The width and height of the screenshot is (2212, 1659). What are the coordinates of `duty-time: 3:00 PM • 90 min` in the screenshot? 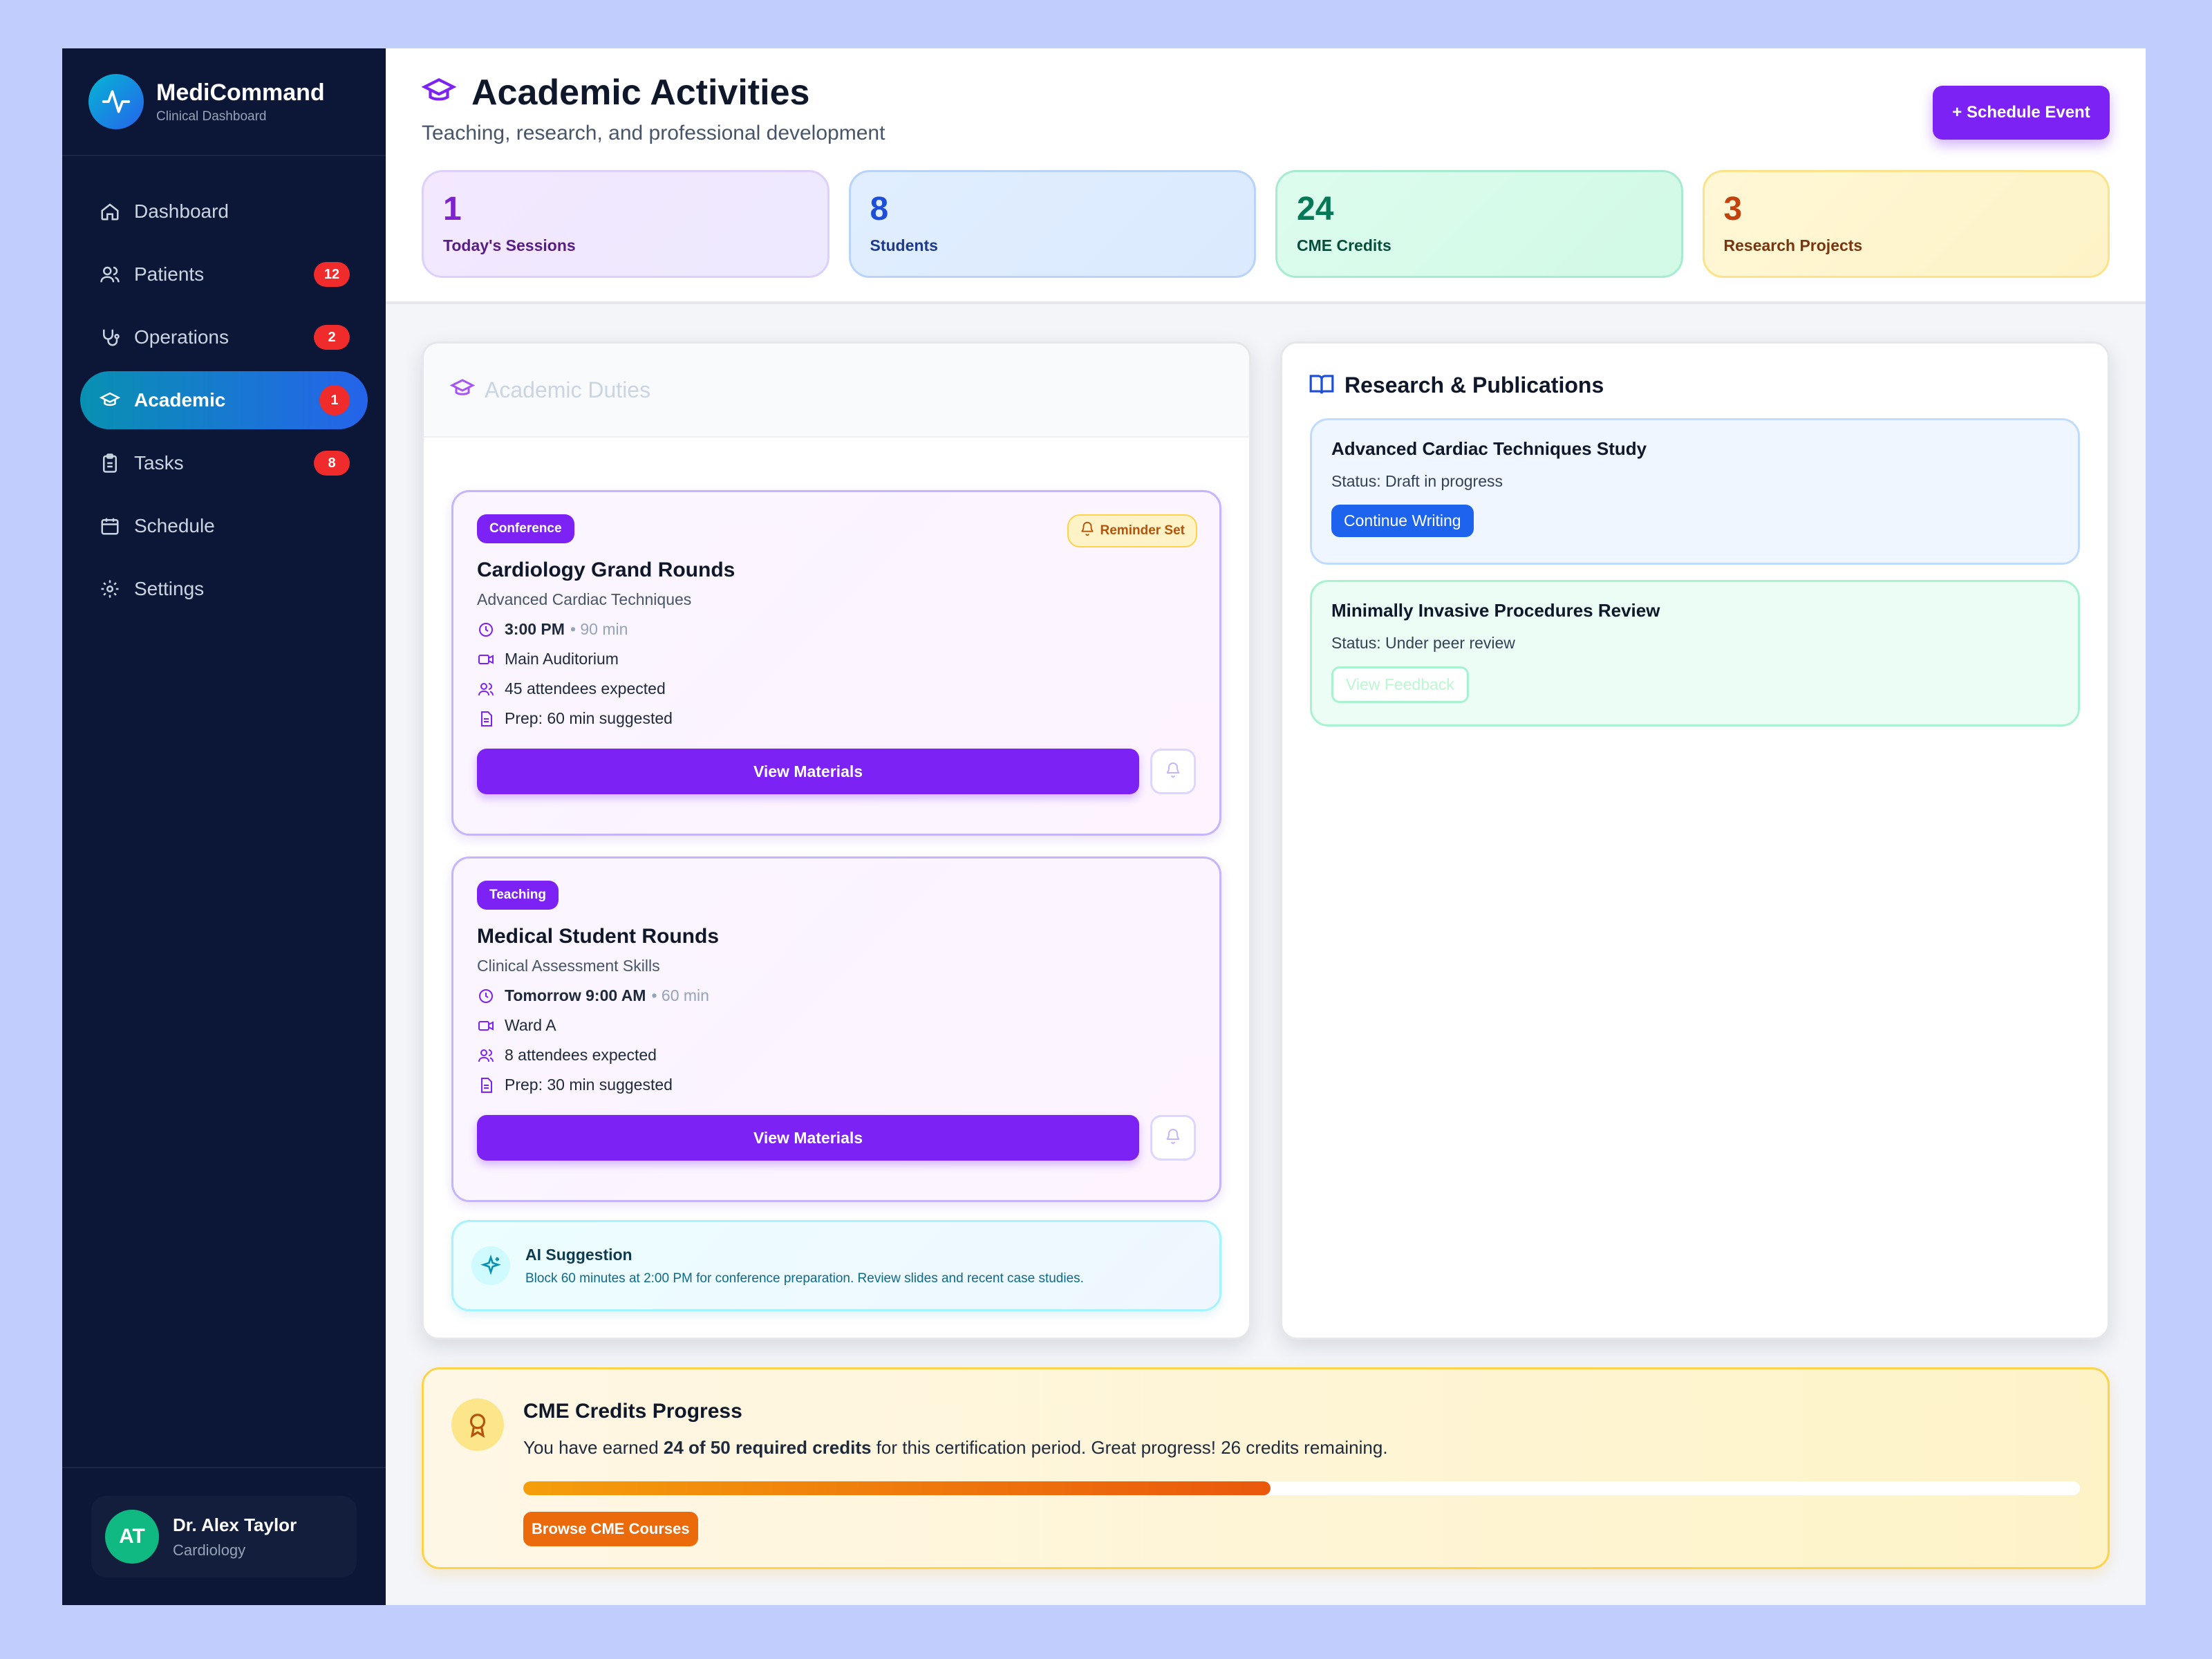 It's located at (836, 629).